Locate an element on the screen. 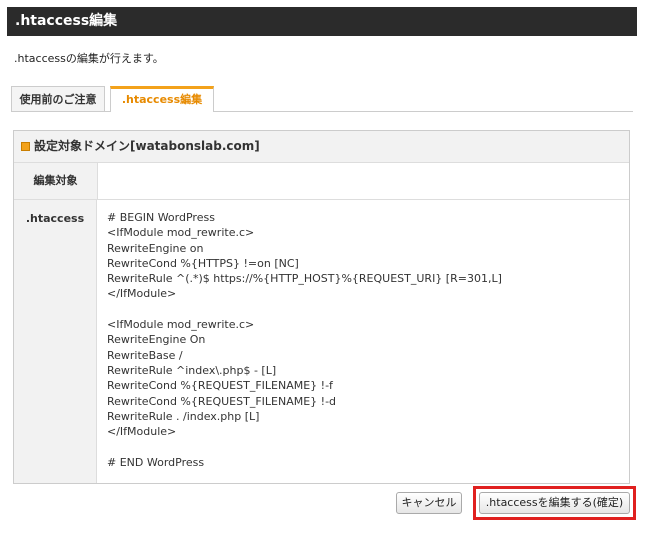  edit-target-value is located at coordinates (363, 181).